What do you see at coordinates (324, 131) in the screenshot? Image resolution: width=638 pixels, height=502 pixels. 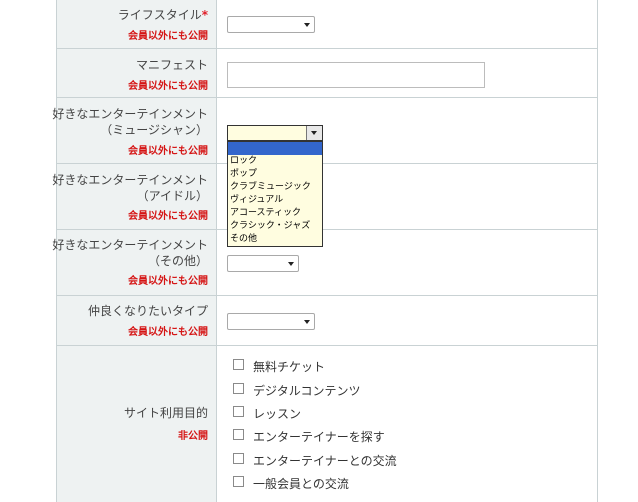 I see `row-ent-music: 好きなエンターテインメント （ミュージシャン） 会員以外にも公開` at bounding box center [324, 131].